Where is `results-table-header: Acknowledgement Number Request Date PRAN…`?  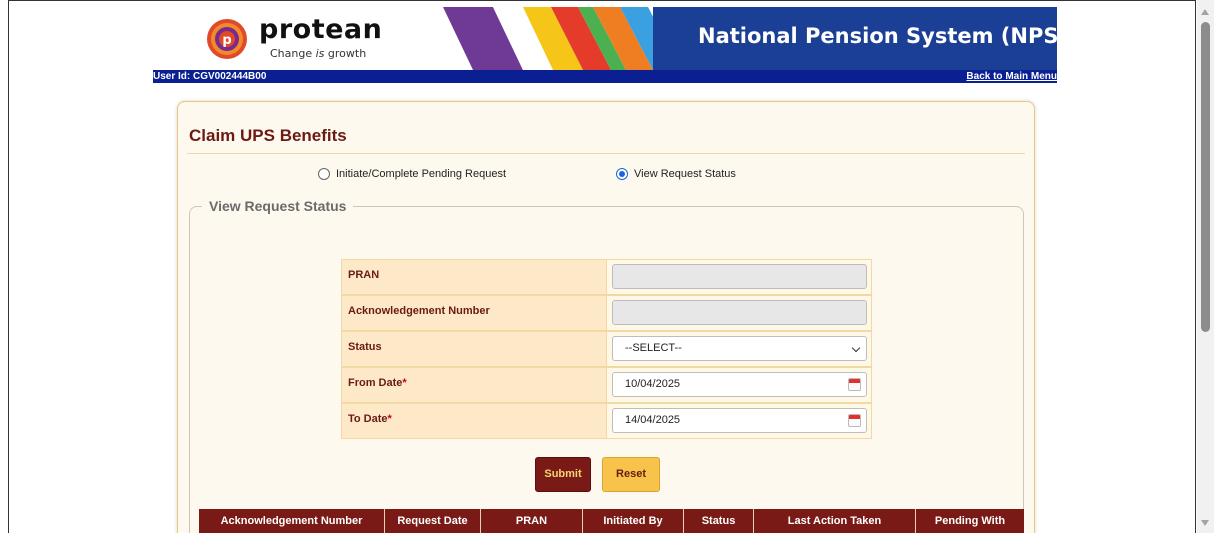 results-table-header: Acknowledgement Number Request Date PRAN… is located at coordinates (611, 521).